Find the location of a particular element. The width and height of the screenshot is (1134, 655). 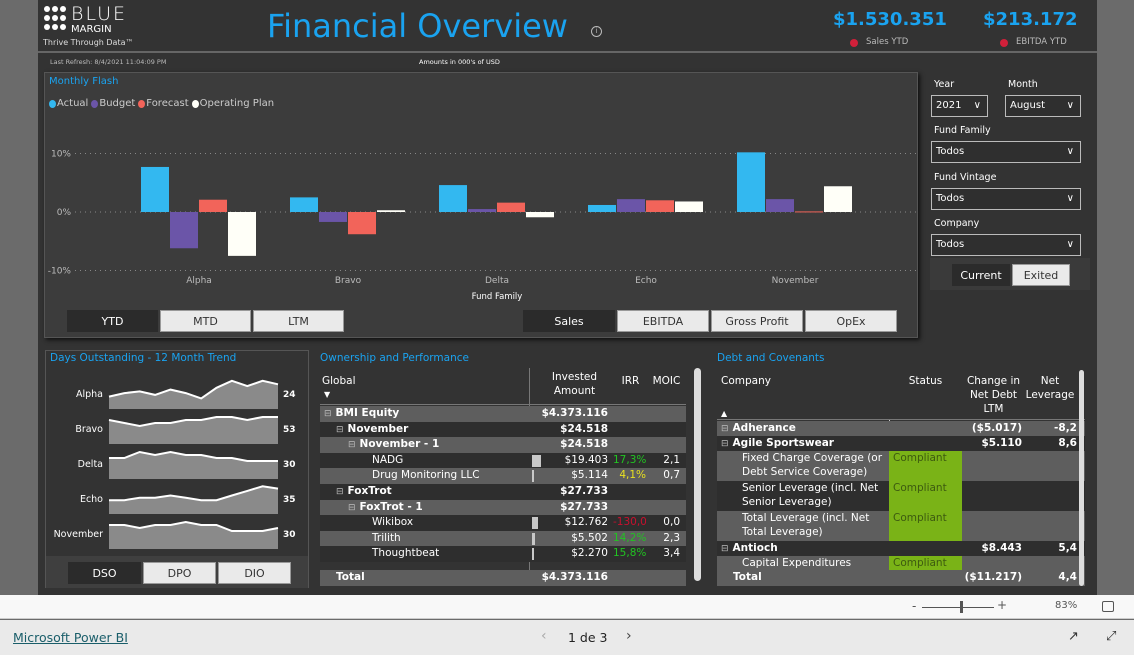

month-value: August is located at coordinates (1027, 105).